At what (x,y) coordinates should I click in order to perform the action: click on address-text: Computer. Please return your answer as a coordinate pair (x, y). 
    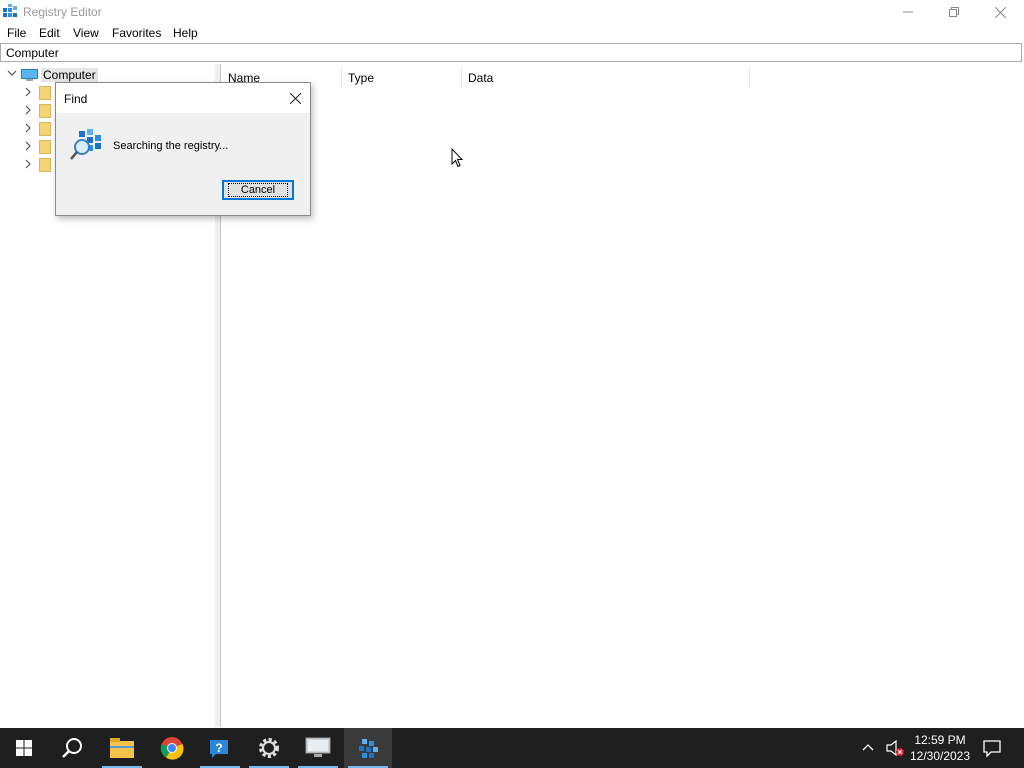
    Looking at the image, I should click on (32, 53).